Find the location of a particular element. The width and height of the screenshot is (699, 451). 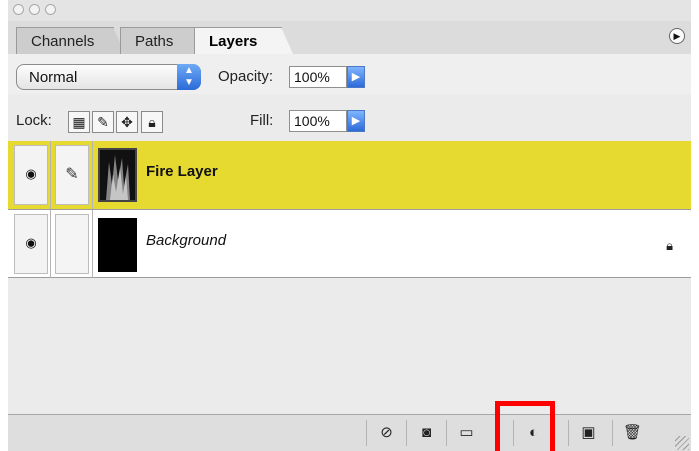

adjustment-layer-highlight is located at coordinates (525, 426).